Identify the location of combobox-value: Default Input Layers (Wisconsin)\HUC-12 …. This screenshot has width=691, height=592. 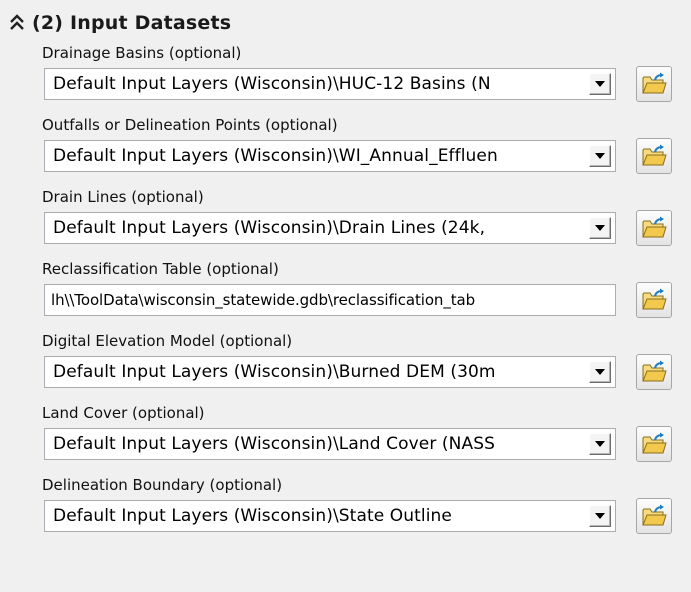
(272, 84).